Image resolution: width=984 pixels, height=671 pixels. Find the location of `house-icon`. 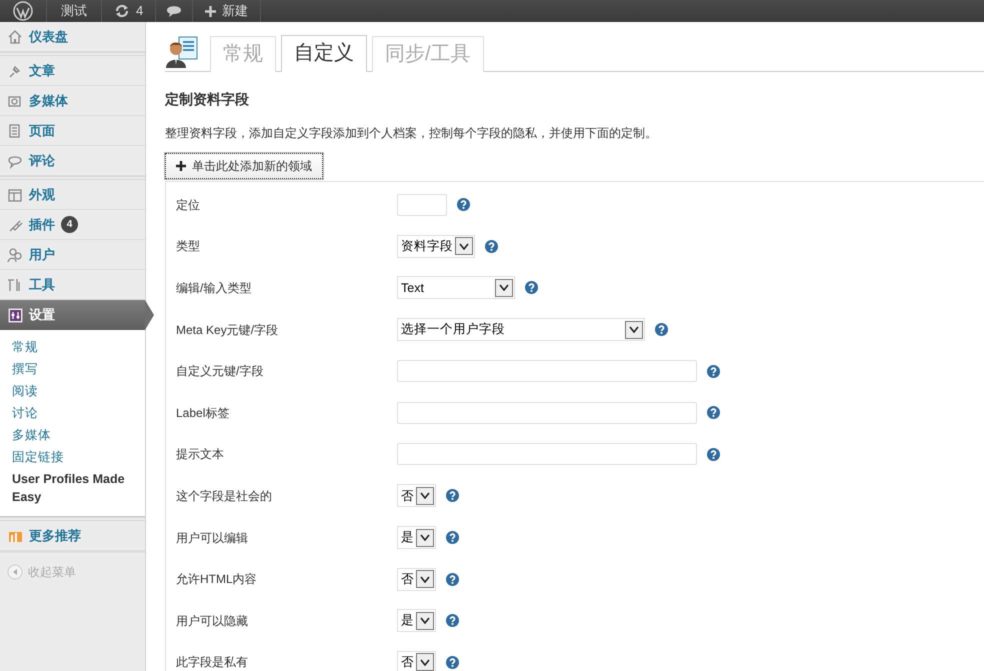

house-icon is located at coordinates (15, 36).